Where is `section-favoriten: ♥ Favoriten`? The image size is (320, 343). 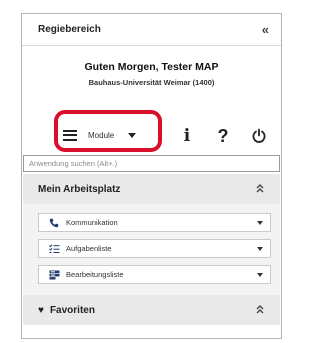
section-favoriten: ♥ Favoriten is located at coordinates (151, 310).